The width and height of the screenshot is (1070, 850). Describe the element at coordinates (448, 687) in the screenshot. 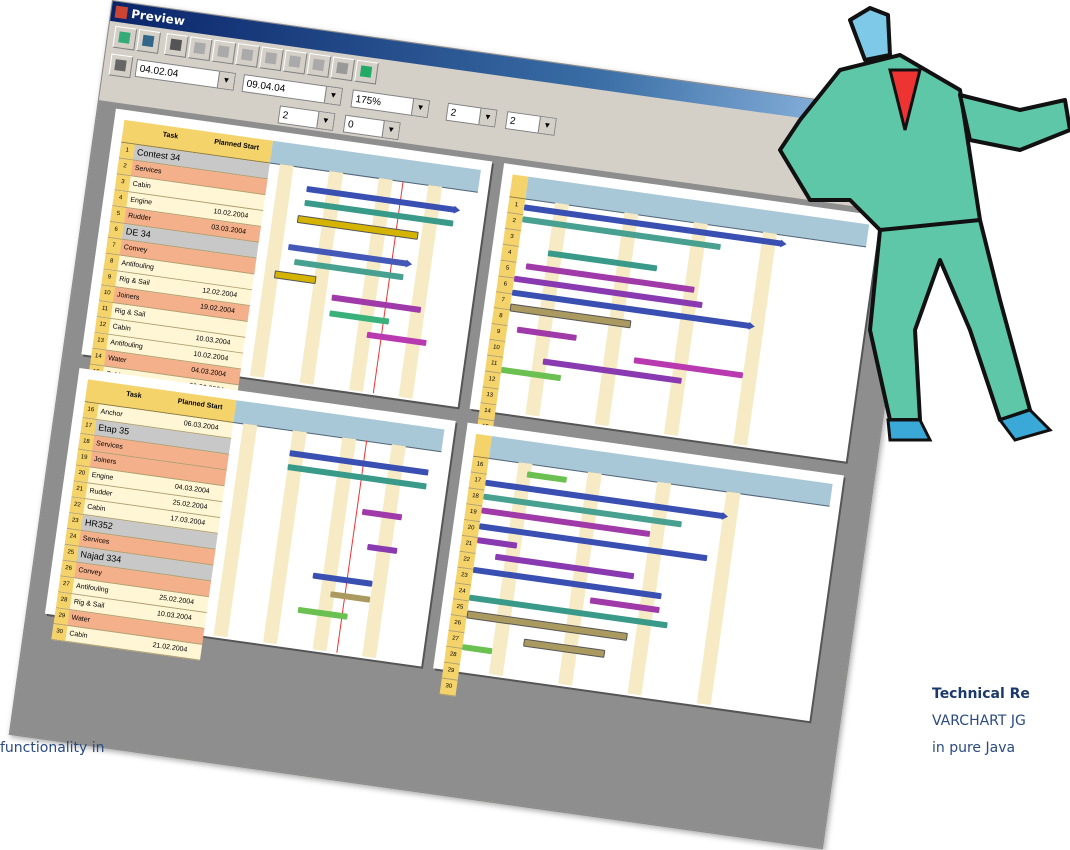

I see `row-number: 30` at that location.